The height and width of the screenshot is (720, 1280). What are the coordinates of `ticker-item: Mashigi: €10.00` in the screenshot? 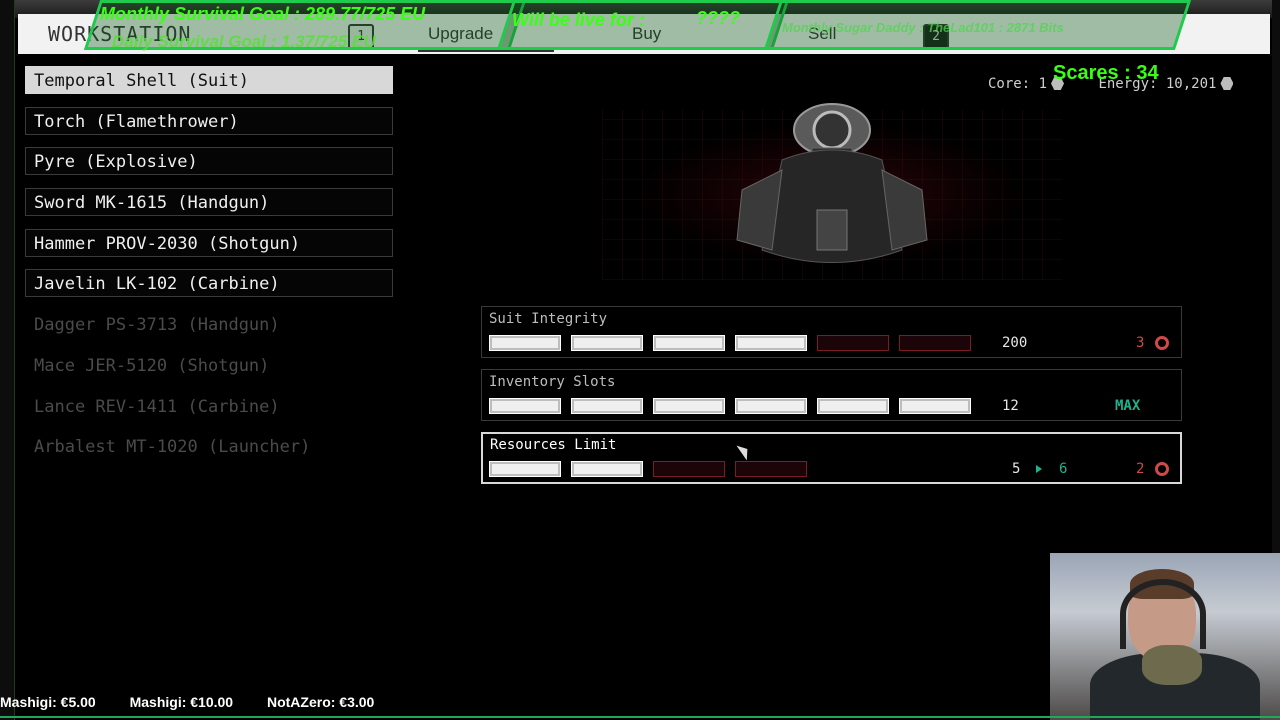 It's located at (181, 702).